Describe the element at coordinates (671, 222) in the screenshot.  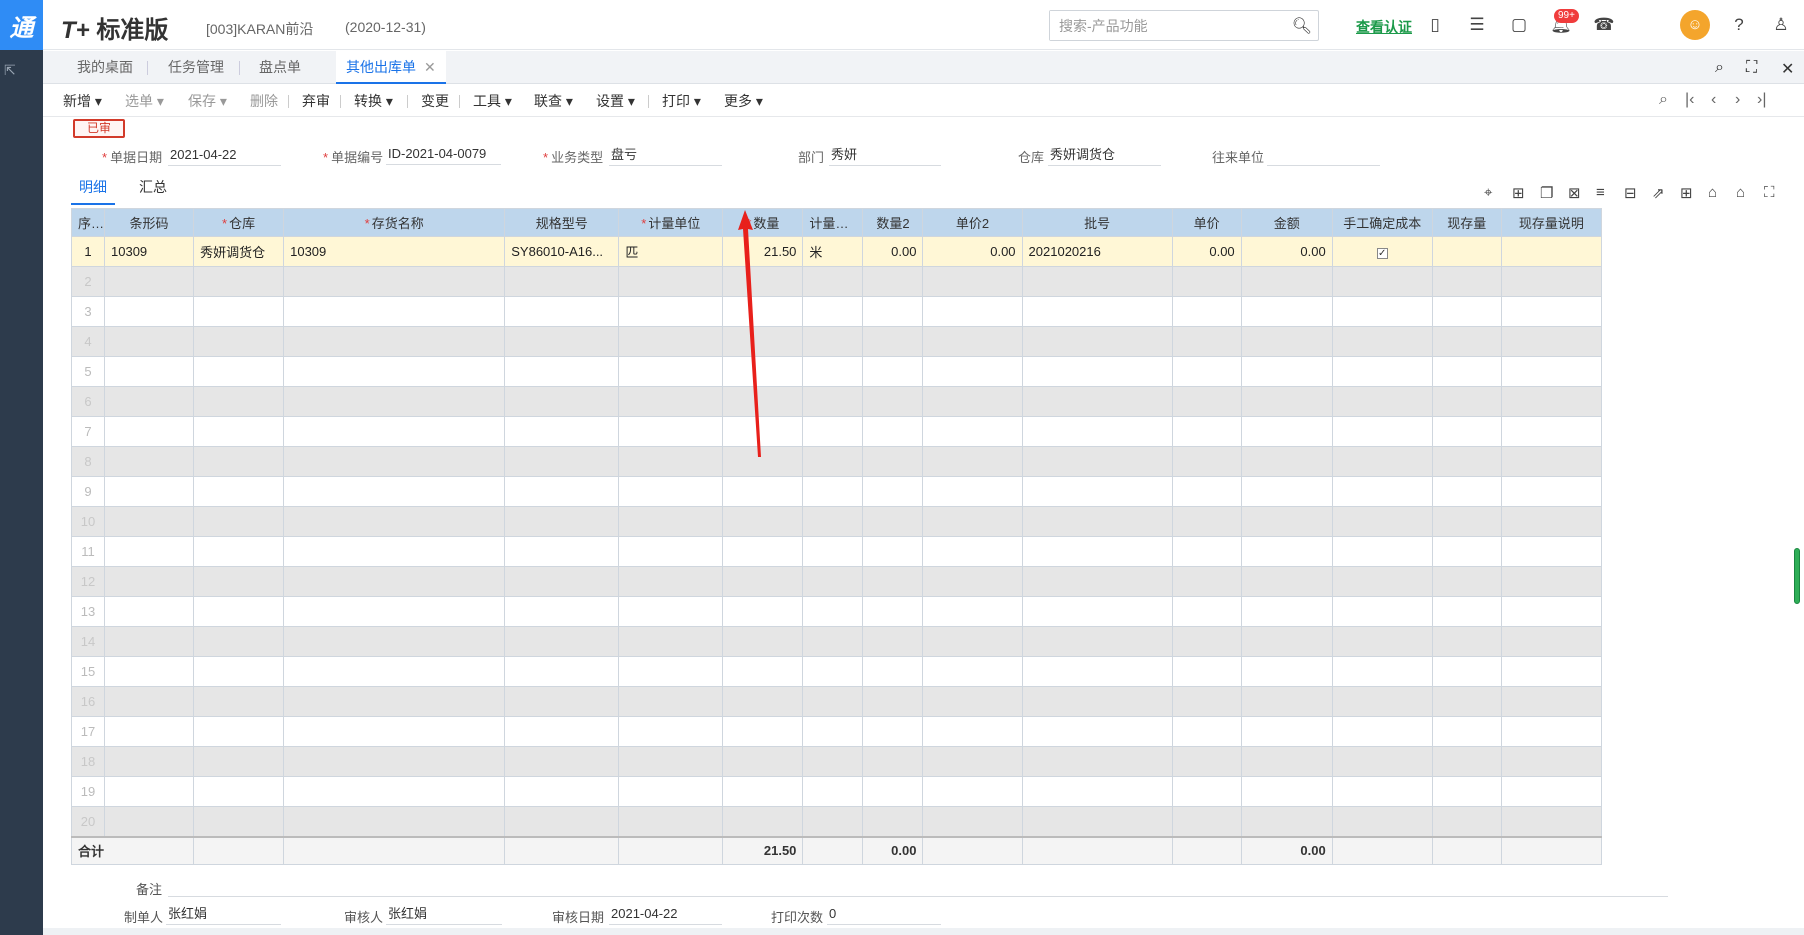
I see `column-header: * 计量单位` at that location.